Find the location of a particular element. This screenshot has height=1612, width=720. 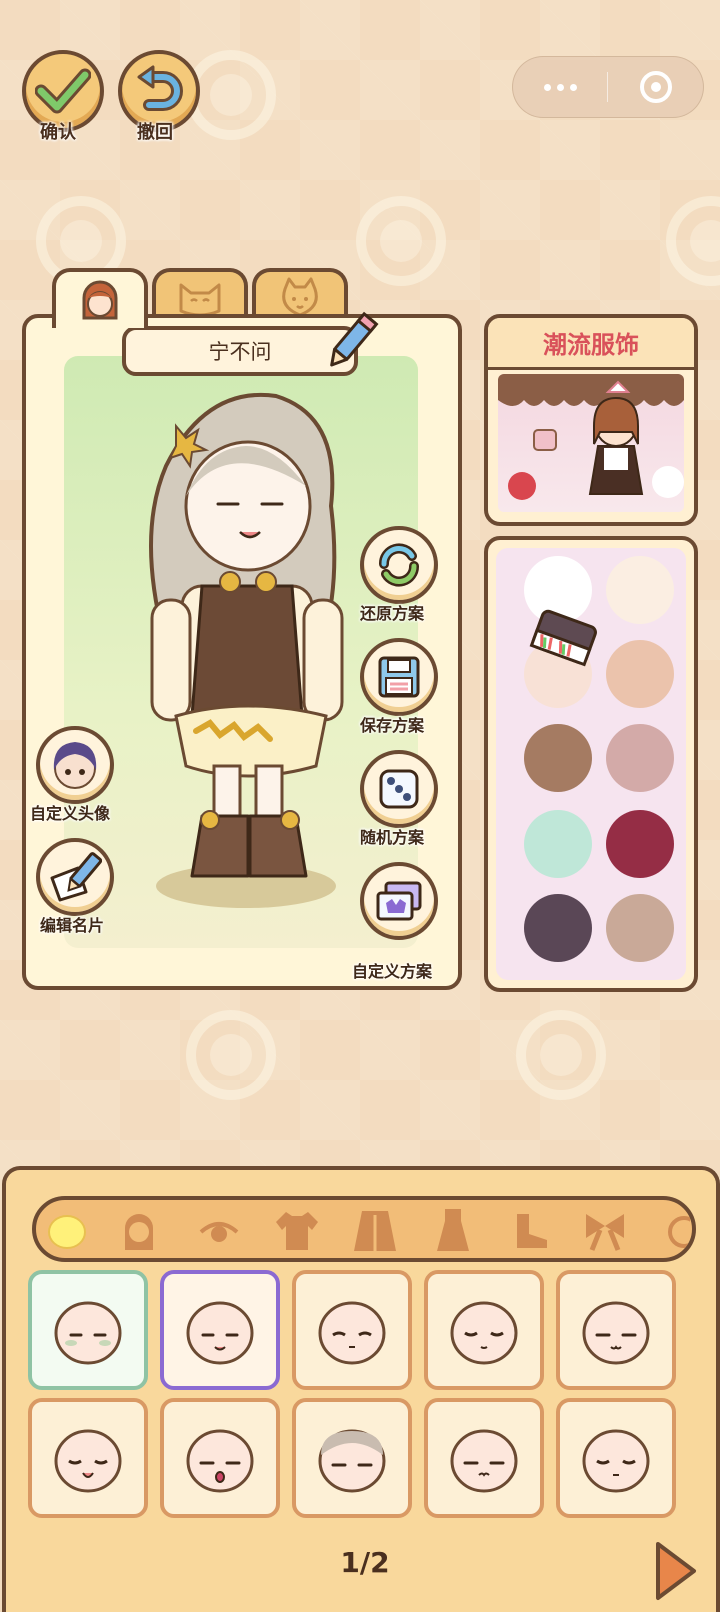

accessory-icon is located at coordinates (669, 1230).